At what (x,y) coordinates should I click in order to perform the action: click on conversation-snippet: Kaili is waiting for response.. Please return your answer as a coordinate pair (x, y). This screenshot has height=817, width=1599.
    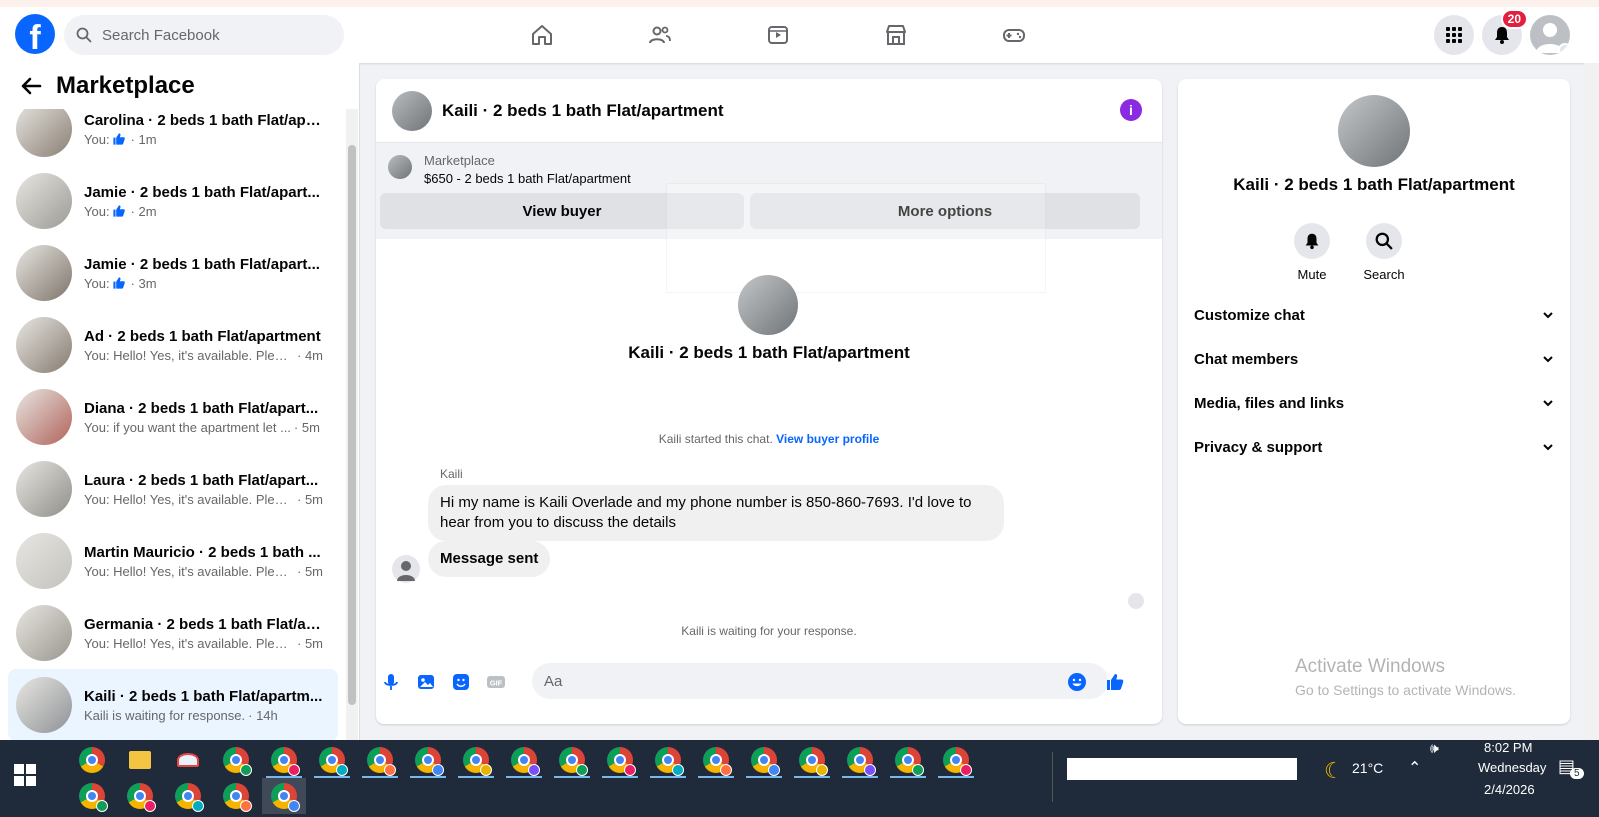
    Looking at the image, I should click on (165, 715).